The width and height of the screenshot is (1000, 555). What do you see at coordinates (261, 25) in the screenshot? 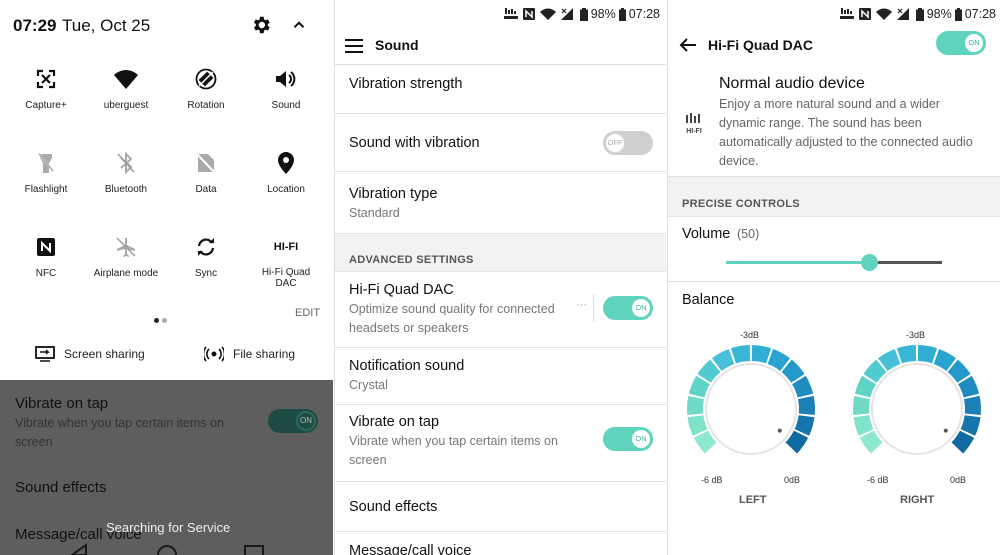
I see `gear-icon` at bounding box center [261, 25].